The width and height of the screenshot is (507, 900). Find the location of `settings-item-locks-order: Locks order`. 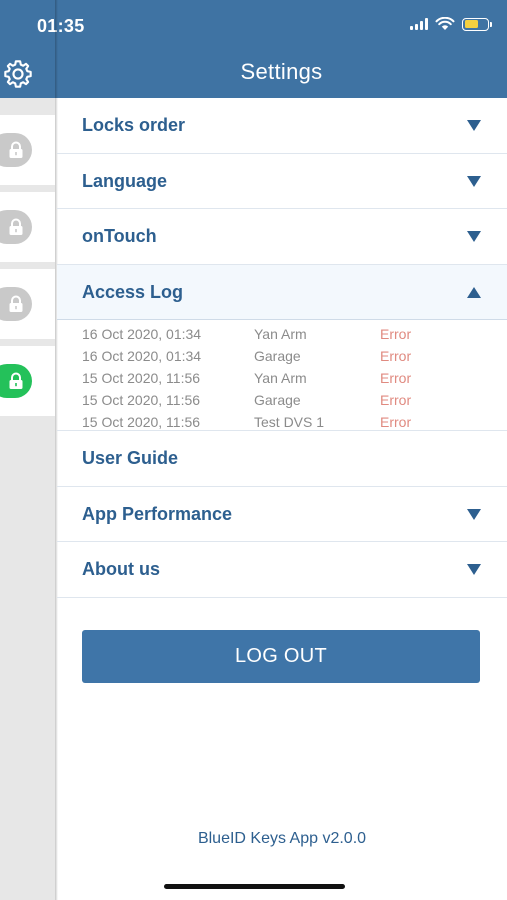

settings-item-locks-order: Locks order is located at coordinates (282, 126).